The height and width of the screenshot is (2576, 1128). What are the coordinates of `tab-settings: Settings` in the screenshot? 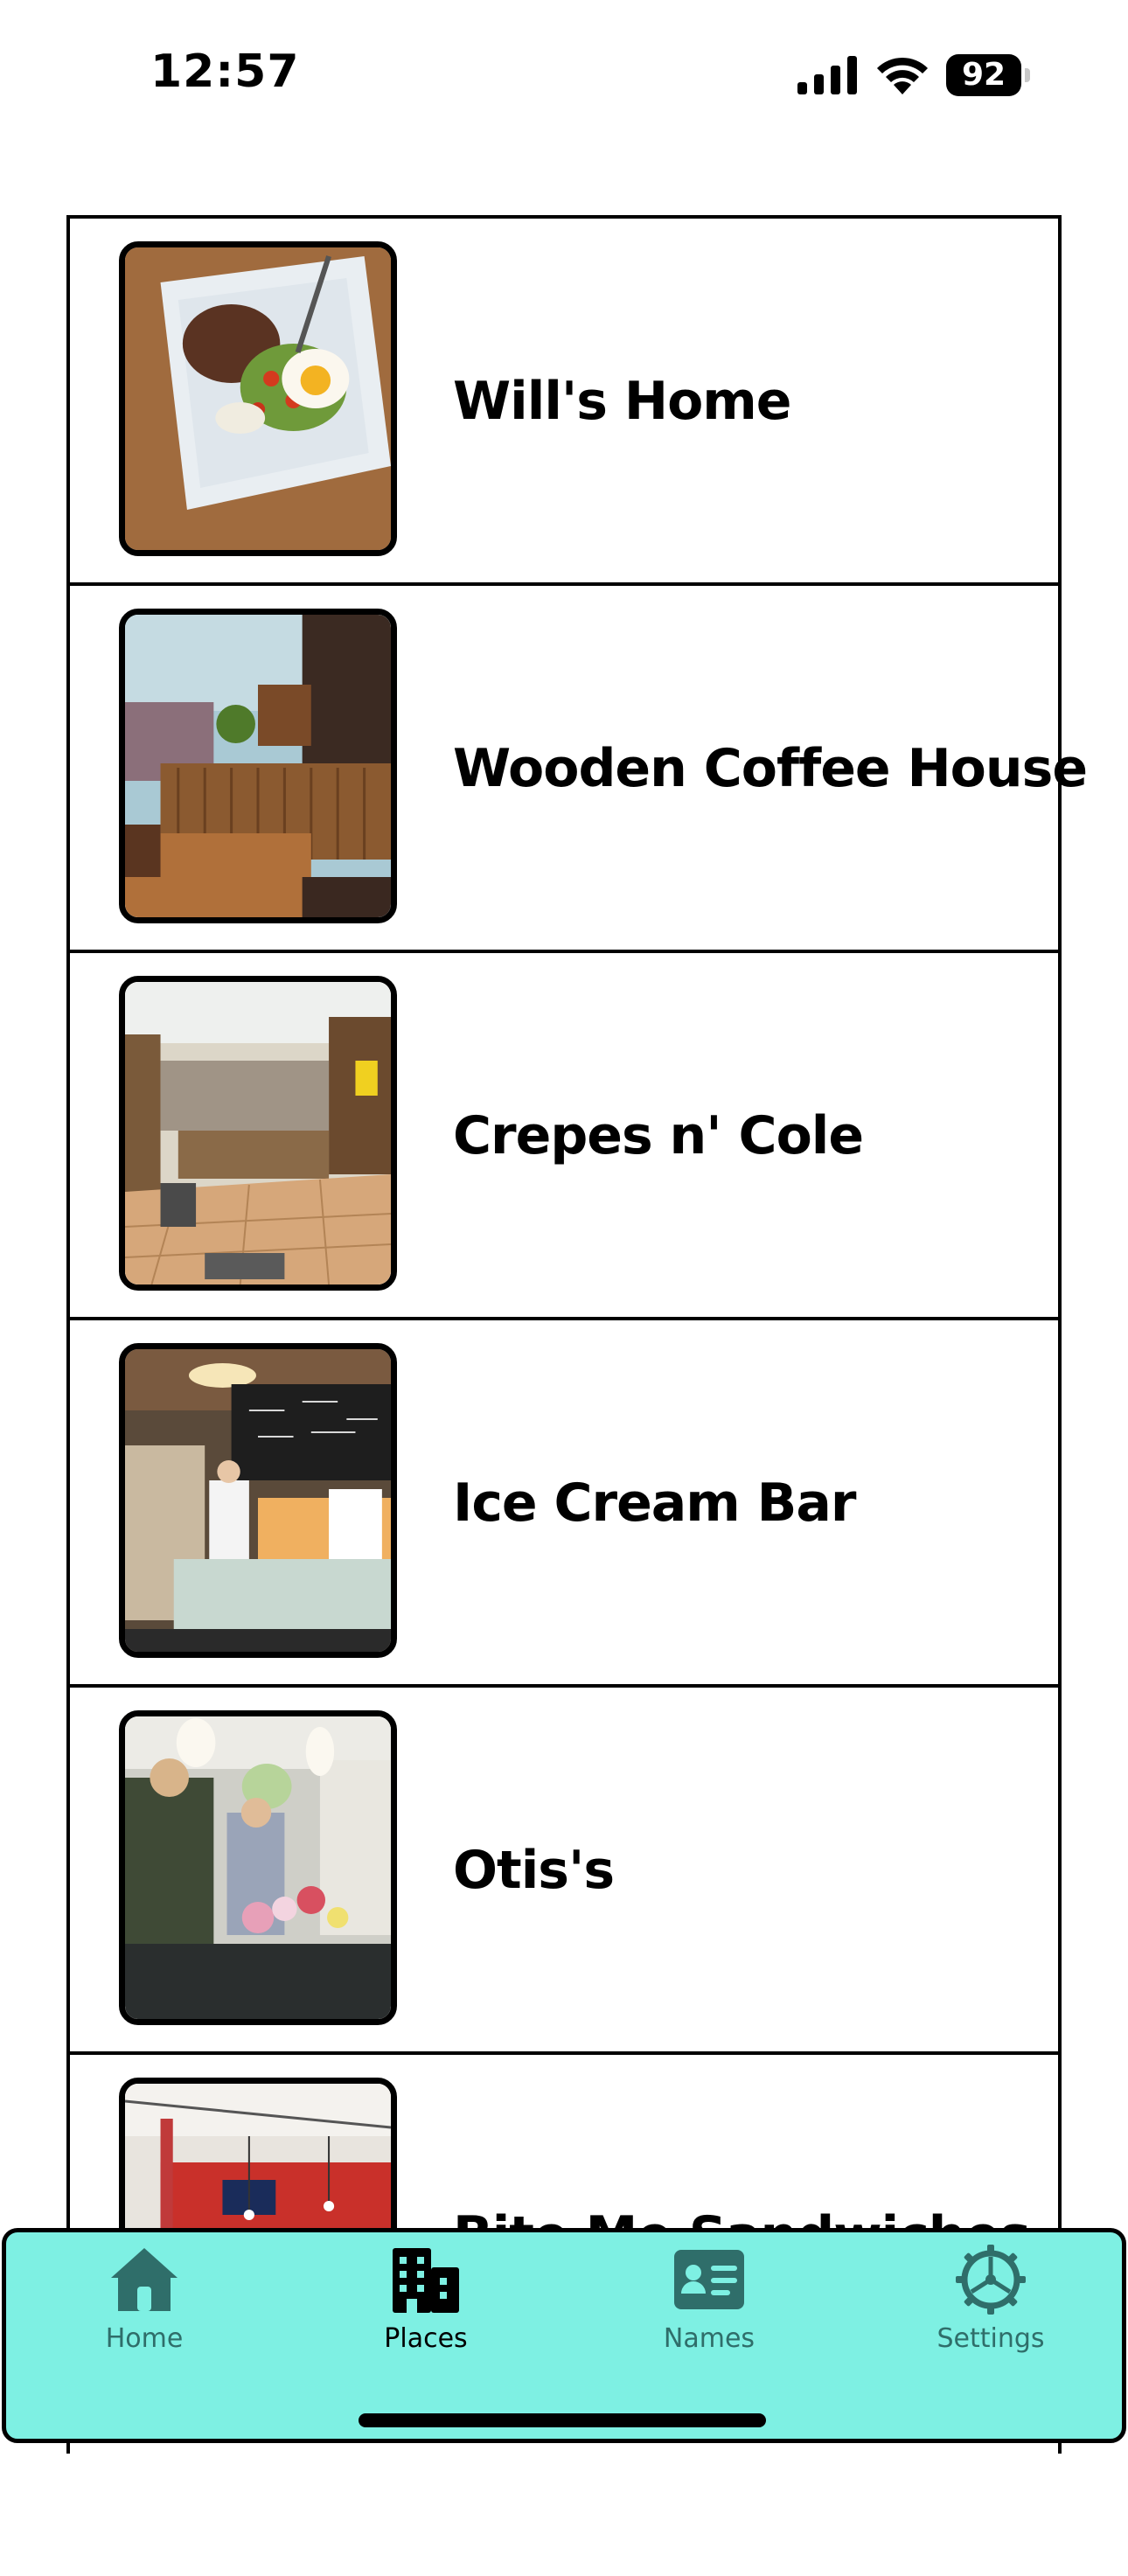 It's located at (991, 2310).